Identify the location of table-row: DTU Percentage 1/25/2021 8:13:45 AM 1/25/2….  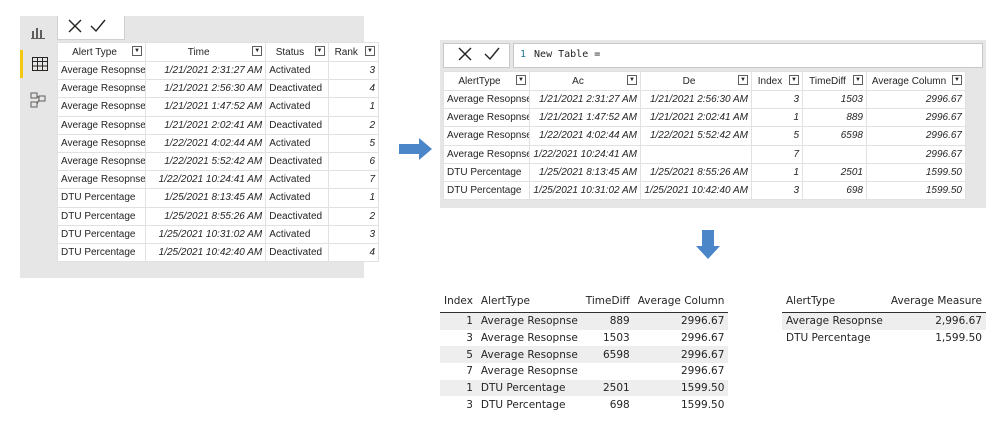
(704, 172).